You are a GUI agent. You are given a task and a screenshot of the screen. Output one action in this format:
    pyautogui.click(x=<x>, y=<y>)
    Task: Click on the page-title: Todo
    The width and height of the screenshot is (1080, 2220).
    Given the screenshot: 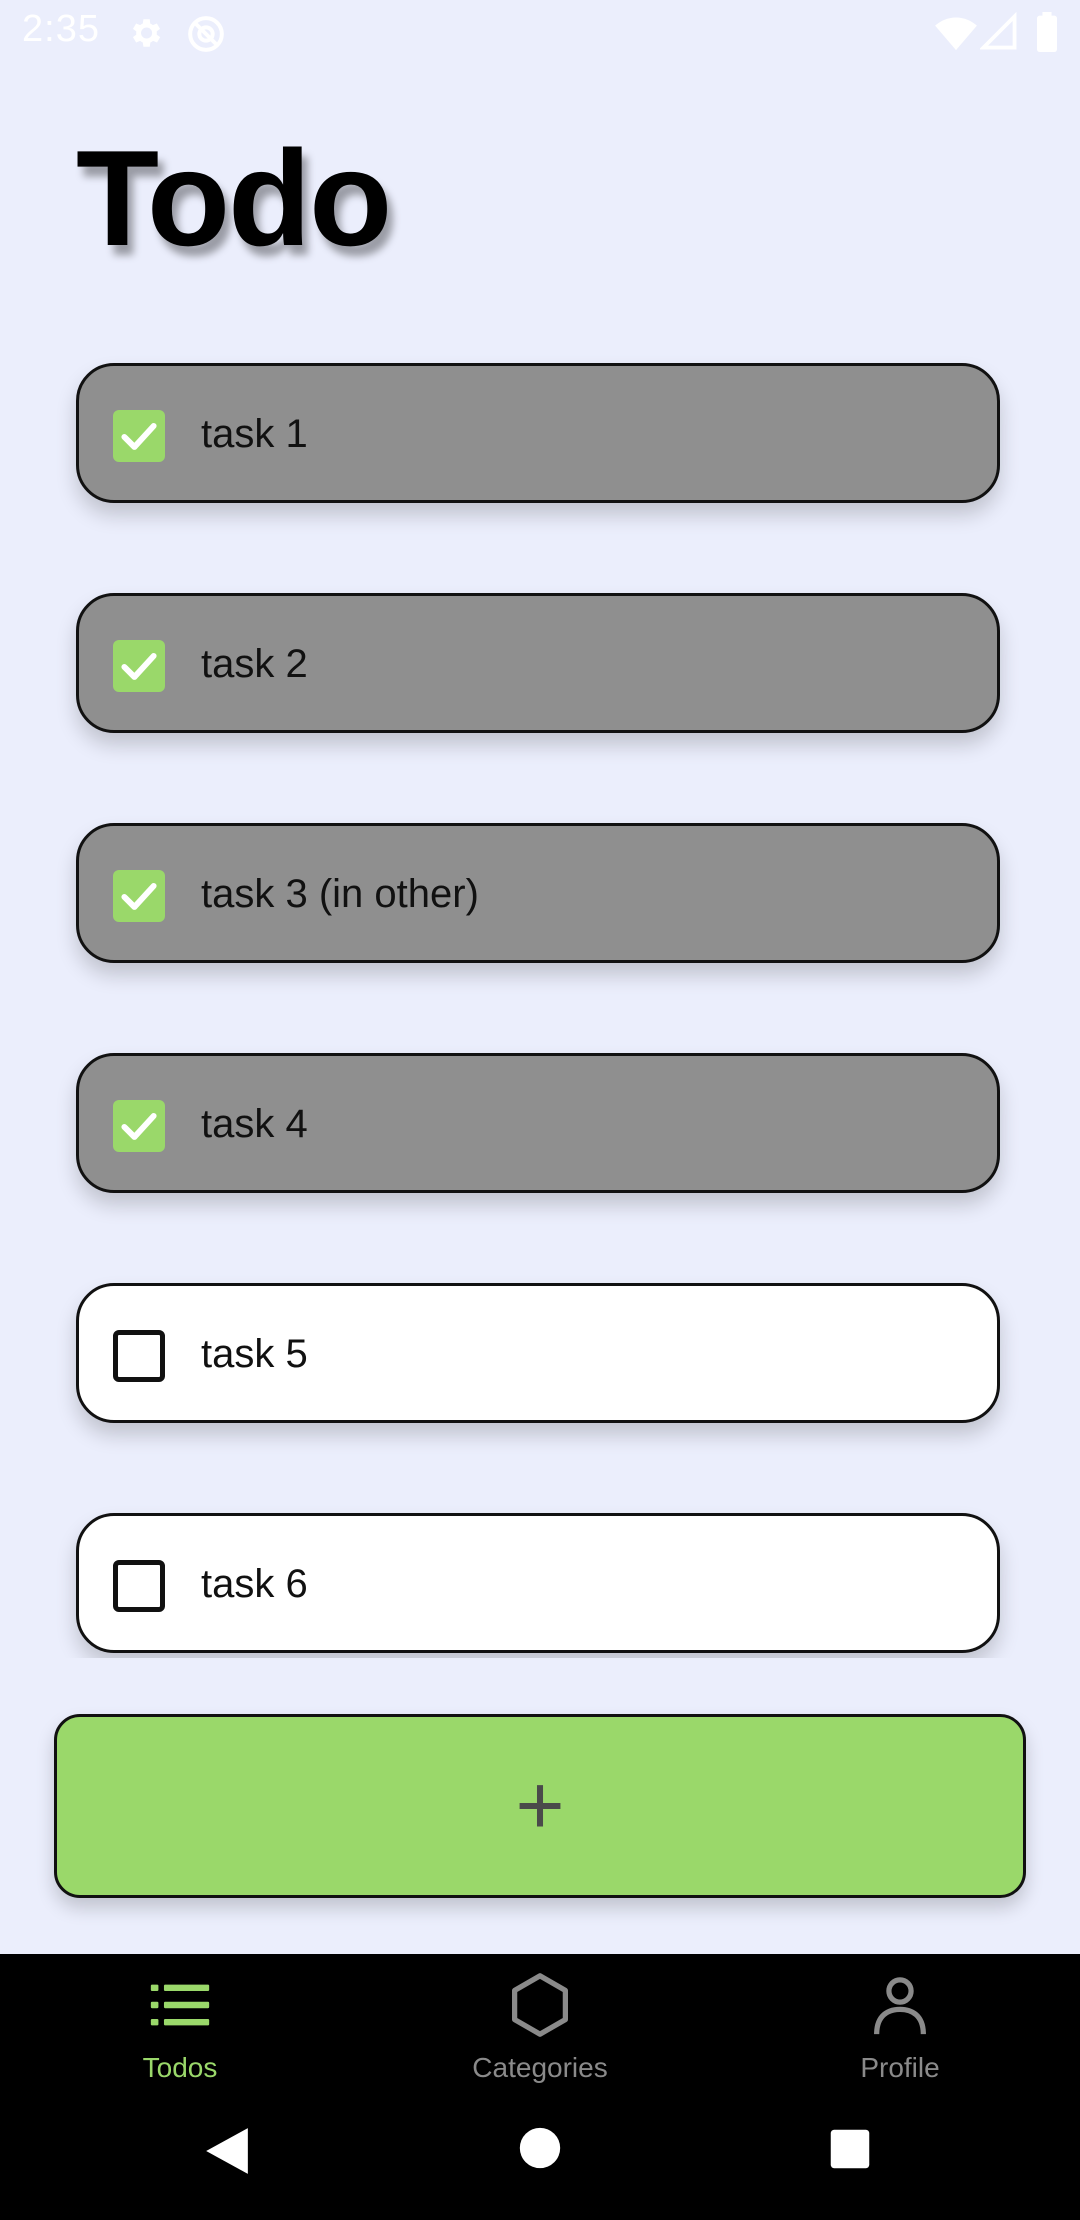 What is the action you would take?
    pyautogui.click(x=234, y=198)
    